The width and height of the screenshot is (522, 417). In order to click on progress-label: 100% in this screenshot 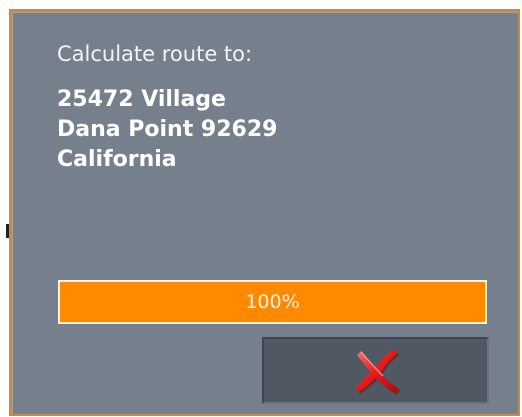, I will do `click(272, 302)`.